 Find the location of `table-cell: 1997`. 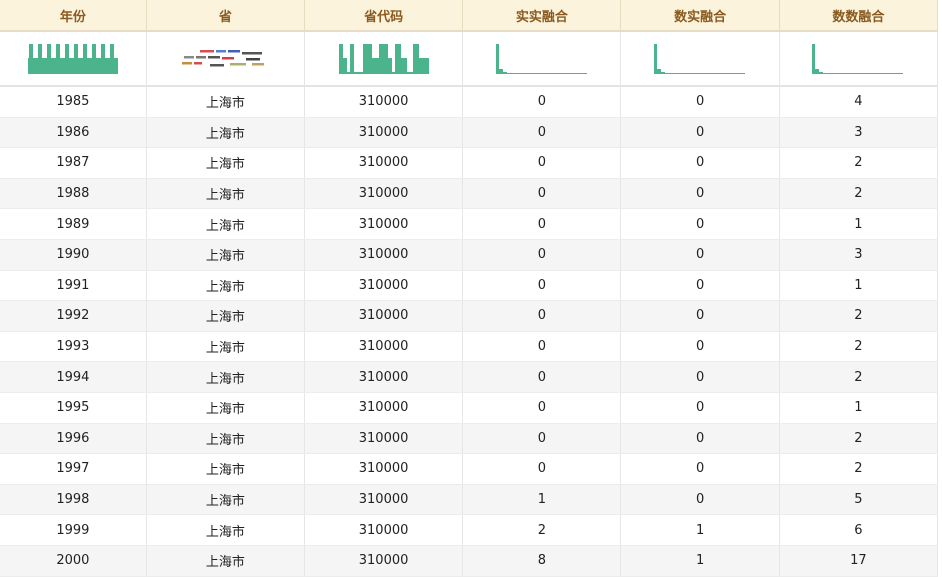

table-cell: 1997 is located at coordinates (73, 469).